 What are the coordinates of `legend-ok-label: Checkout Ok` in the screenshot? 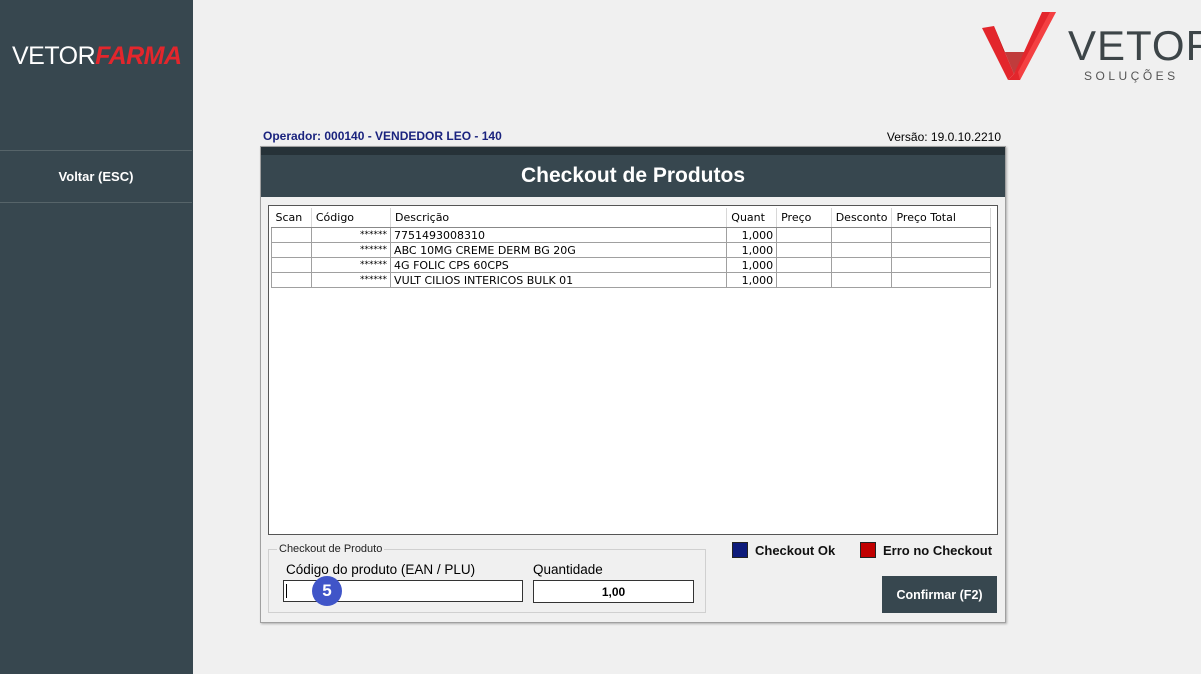 It's located at (795, 550).